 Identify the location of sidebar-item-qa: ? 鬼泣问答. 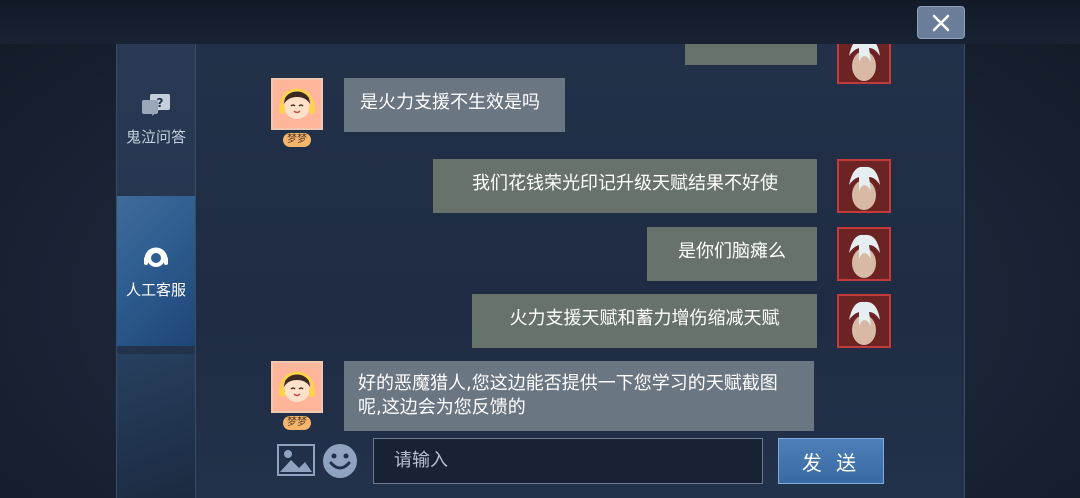
(156, 119).